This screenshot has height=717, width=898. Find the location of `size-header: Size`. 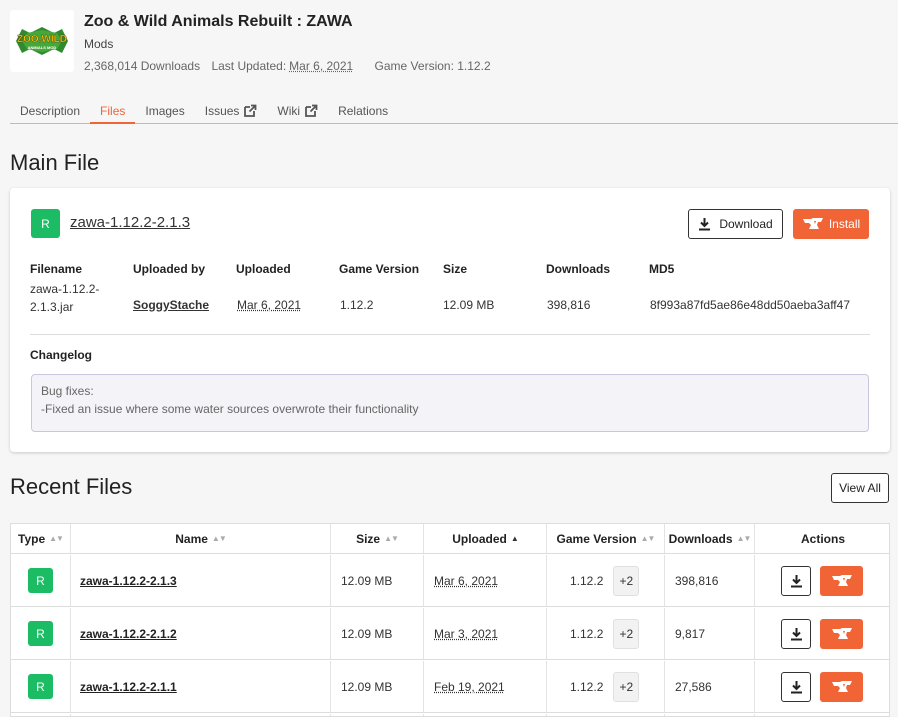

size-header: Size is located at coordinates (455, 269).